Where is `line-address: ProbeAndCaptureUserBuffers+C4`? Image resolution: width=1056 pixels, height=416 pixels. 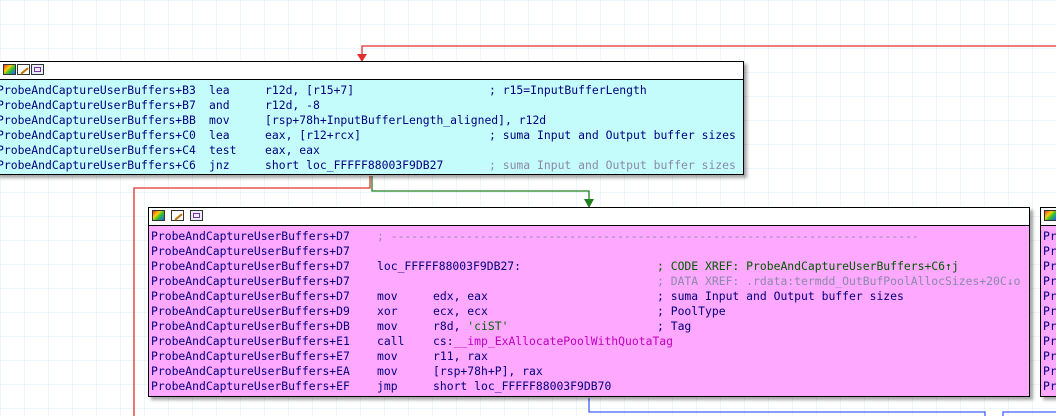 line-address: ProbeAndCaptureUserBuffers+C4 is located at coordinates (98, 150).